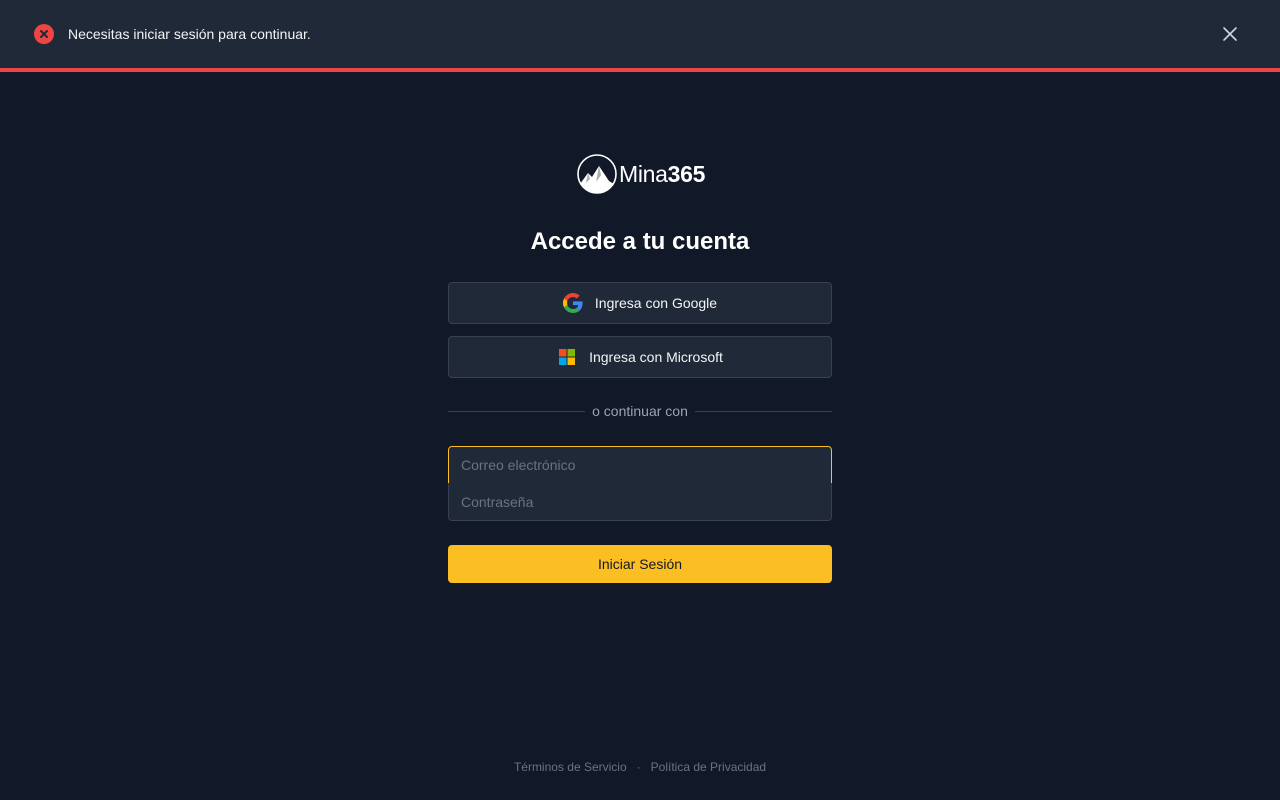  I want to click on privacy-link: Política de Privacidad, so click(708, 767).